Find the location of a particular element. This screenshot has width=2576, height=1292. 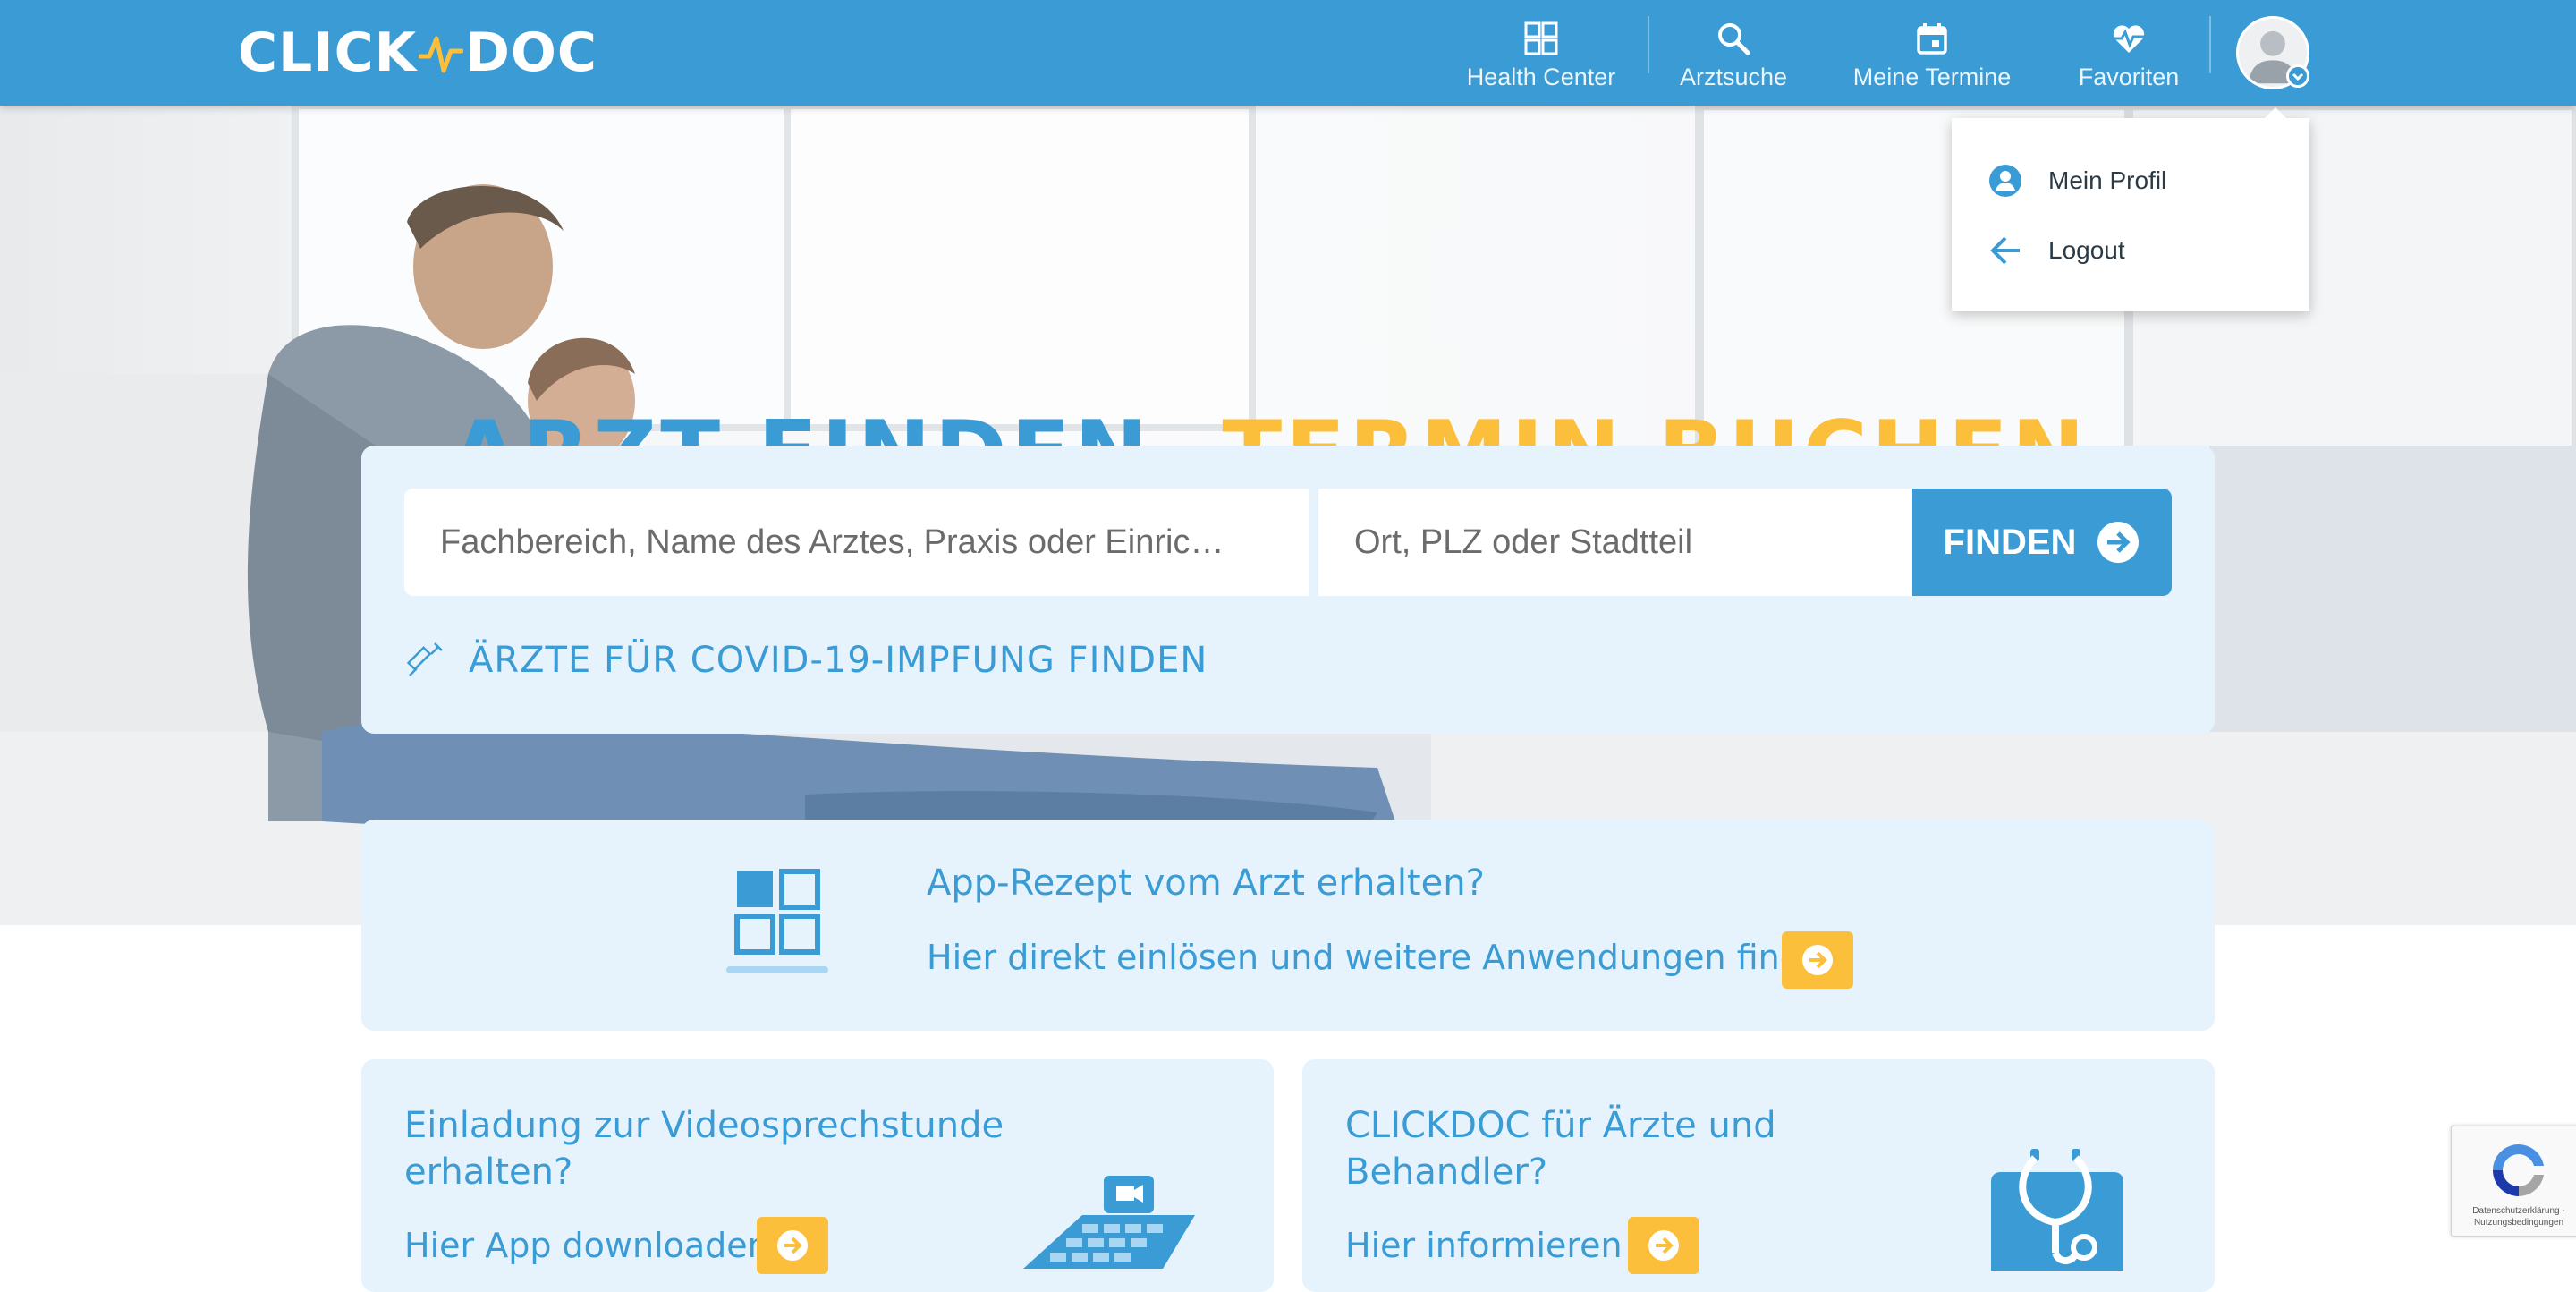

stethoscope-illustration is located at coordinates (2057, 1210).